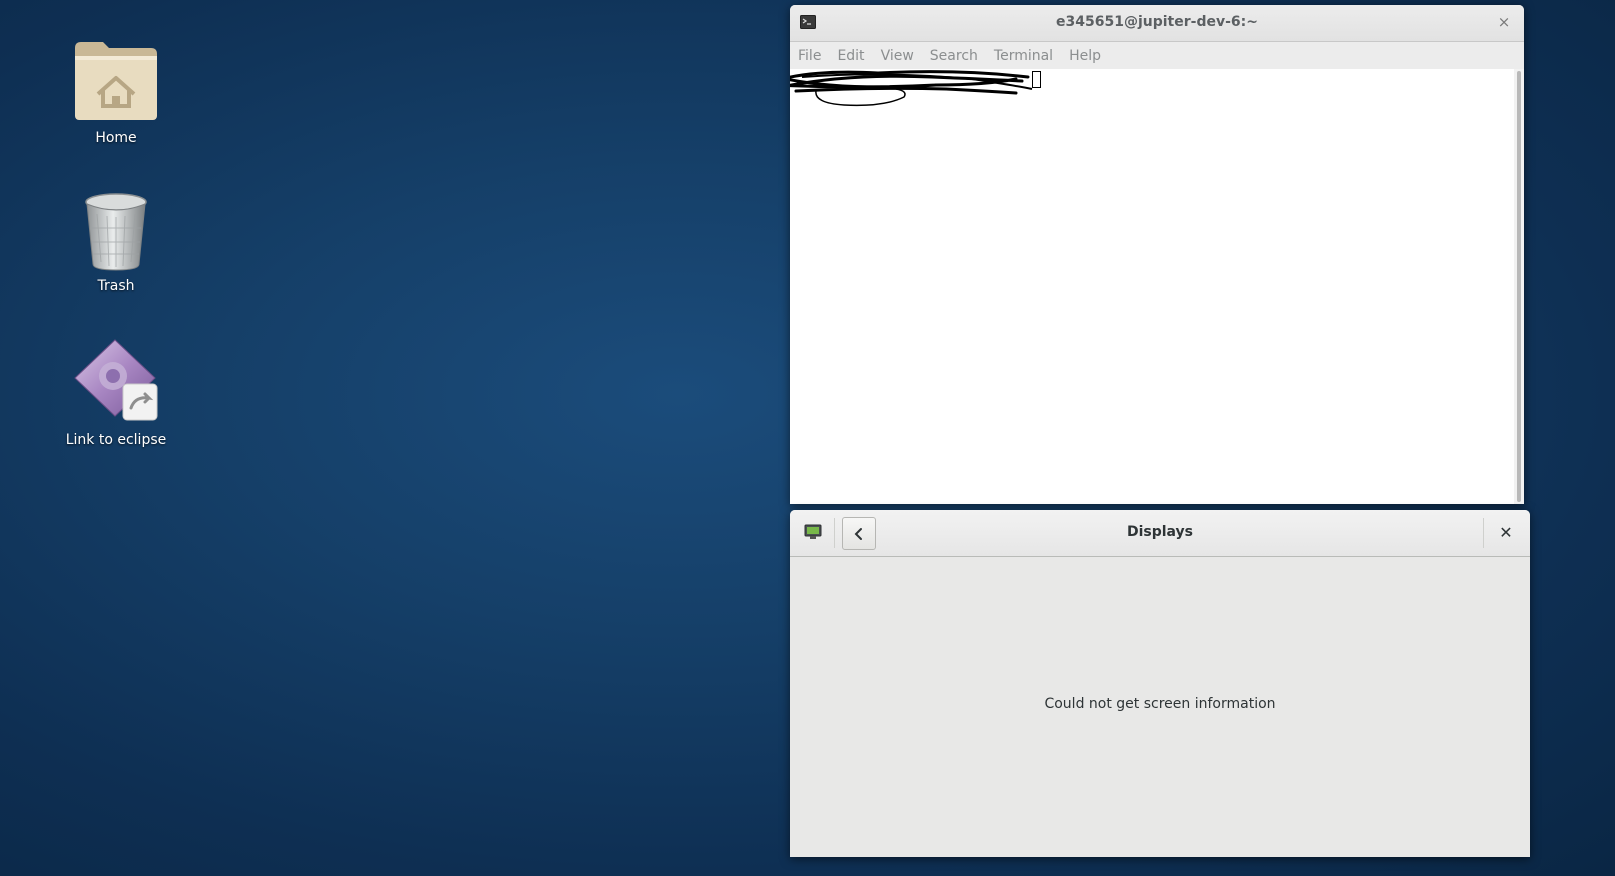 Image resolution: width=1615 pixels, height=876 pixels. What do you see at coordinates (1023, 56) in the screenshot?
I see `menu-terminal: Terminal` at bounding box center [1023, 56].